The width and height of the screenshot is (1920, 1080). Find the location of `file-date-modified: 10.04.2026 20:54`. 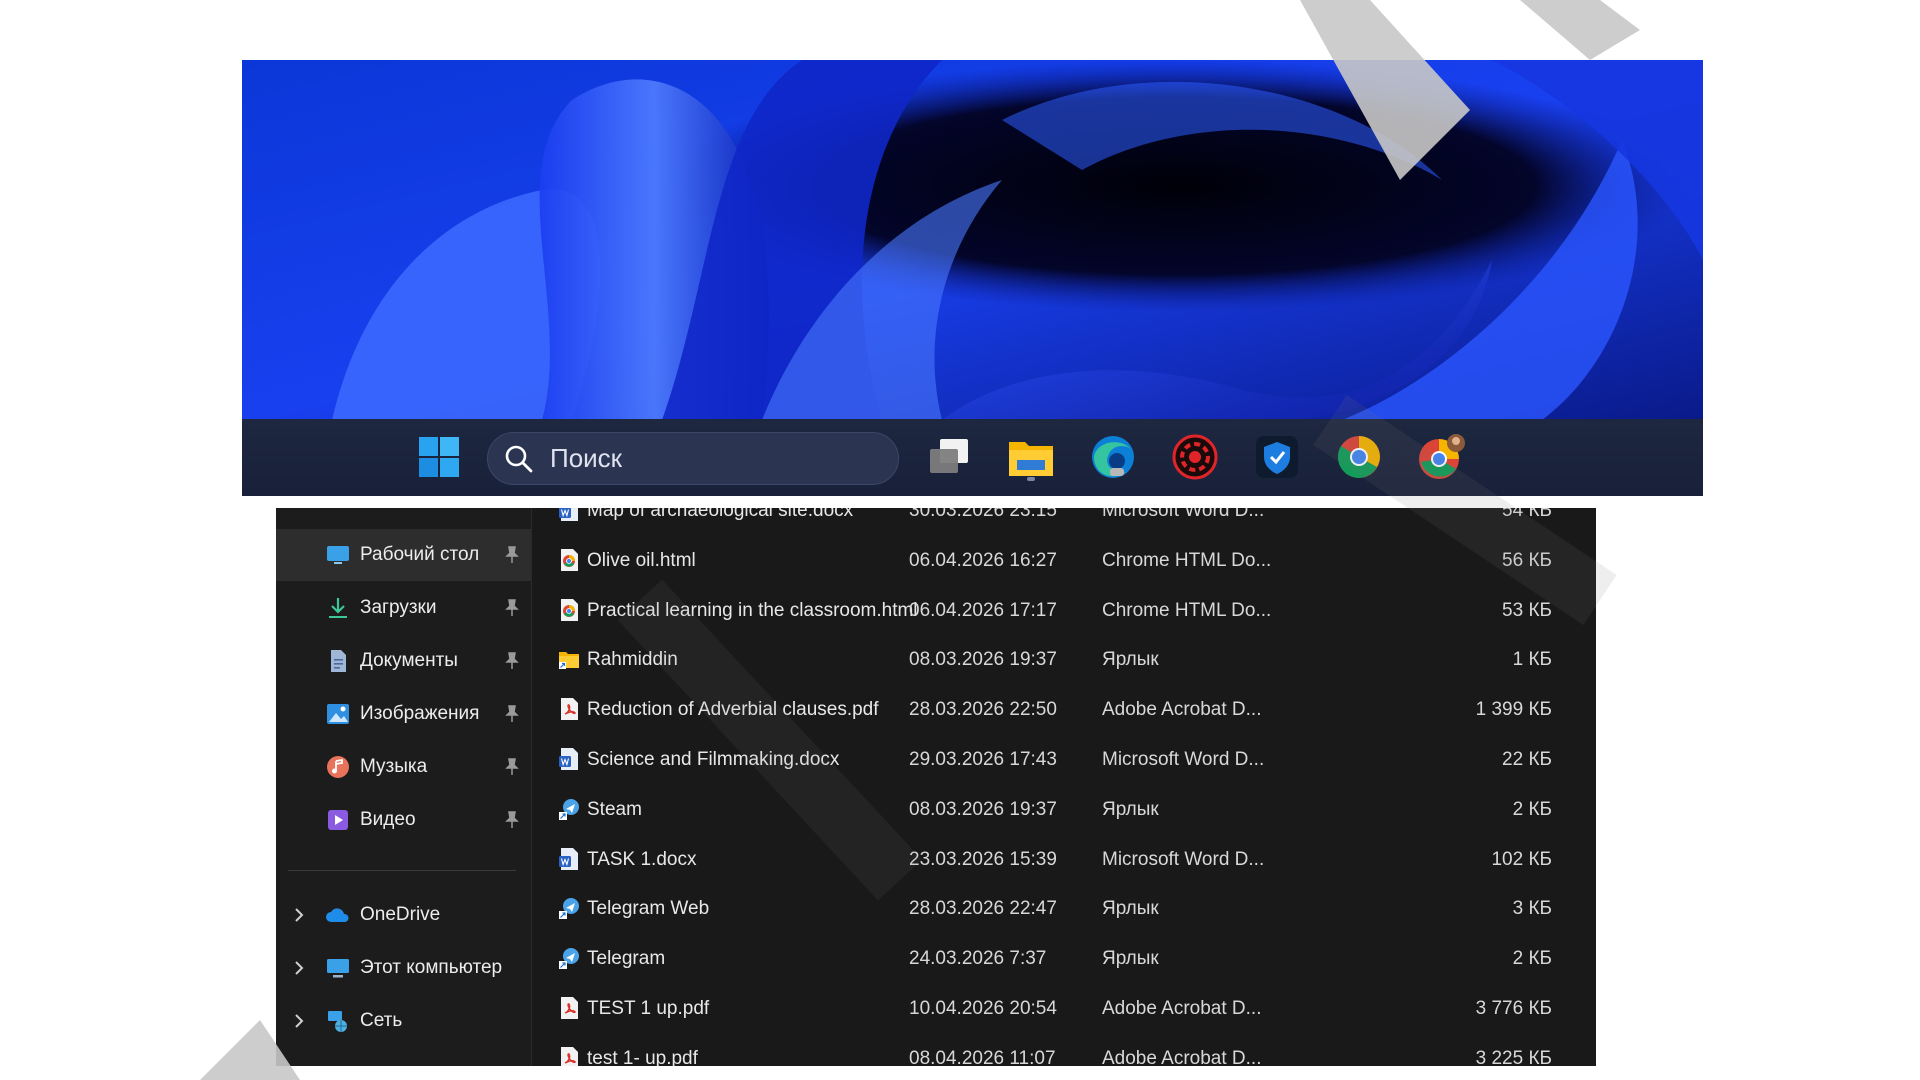

file-date-modified: 10.04.2026 20:54 is located at coordinates (983, 1008).